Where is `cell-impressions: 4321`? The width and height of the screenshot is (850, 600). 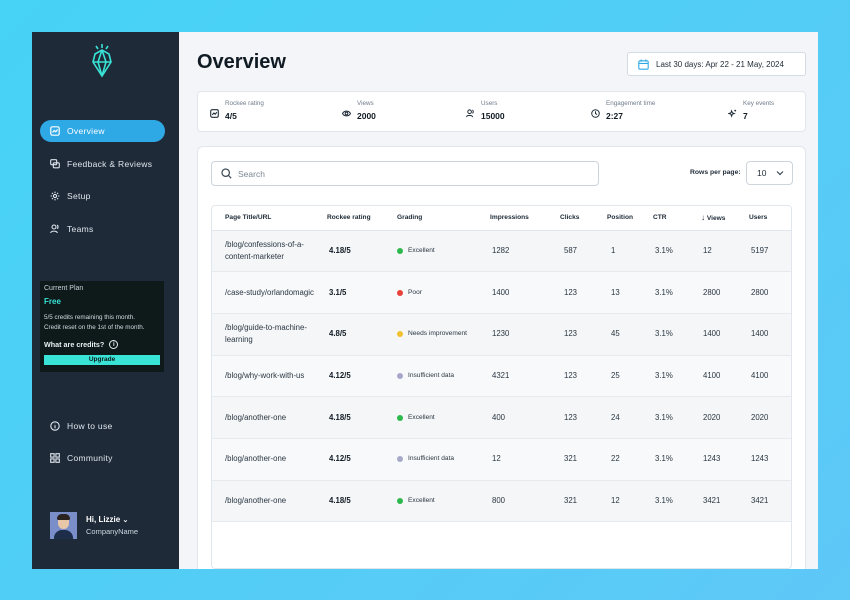
cell-impressions: 4321 is located at coordinates (525, 376).